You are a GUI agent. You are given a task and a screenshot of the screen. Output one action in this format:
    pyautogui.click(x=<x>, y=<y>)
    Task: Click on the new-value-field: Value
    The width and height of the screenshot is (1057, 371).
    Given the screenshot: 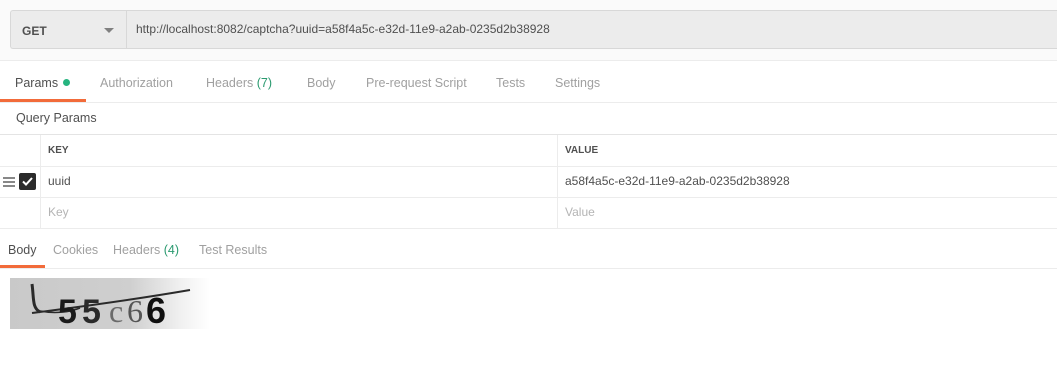 What is the action you would take?
    pyautogui.click(x=807, y=212)
    